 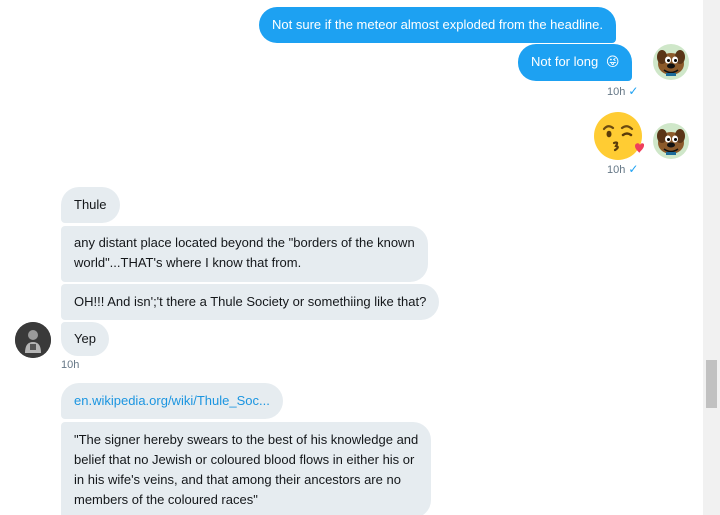 I want to click on dark-figure-avatar, so click(x=33, y=340).